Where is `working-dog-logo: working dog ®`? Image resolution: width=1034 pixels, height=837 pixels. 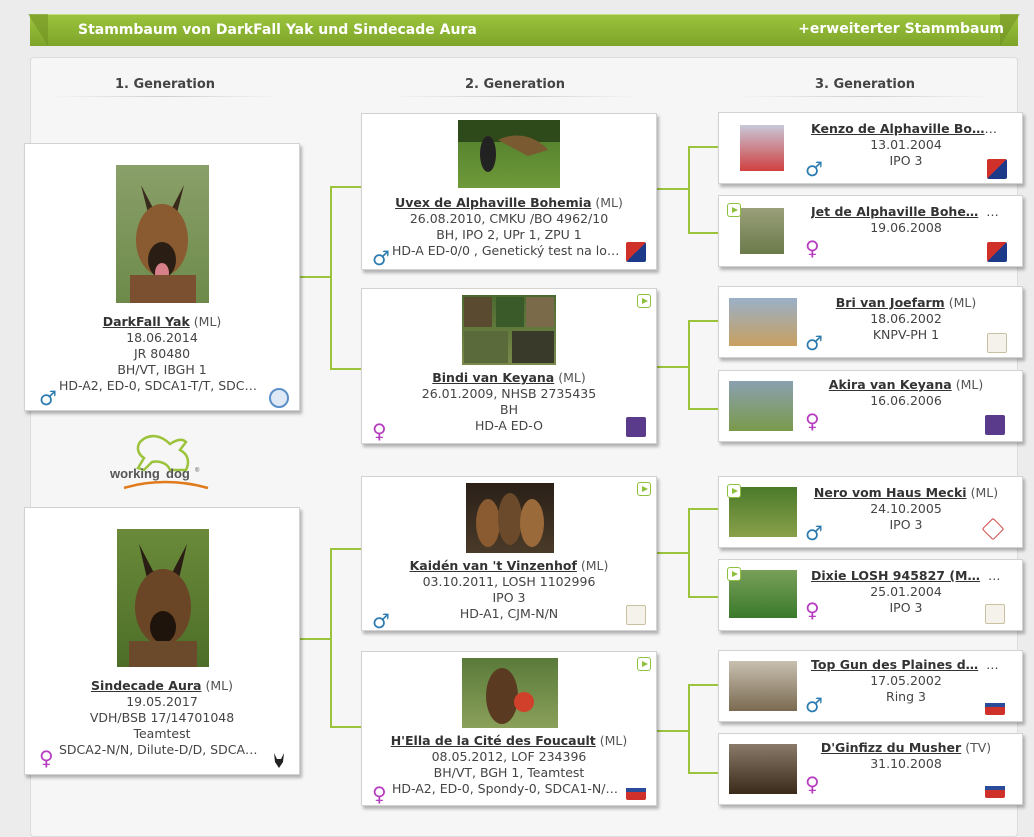
working-dog-logo: working dog ® is located at coordinates (164, 465).